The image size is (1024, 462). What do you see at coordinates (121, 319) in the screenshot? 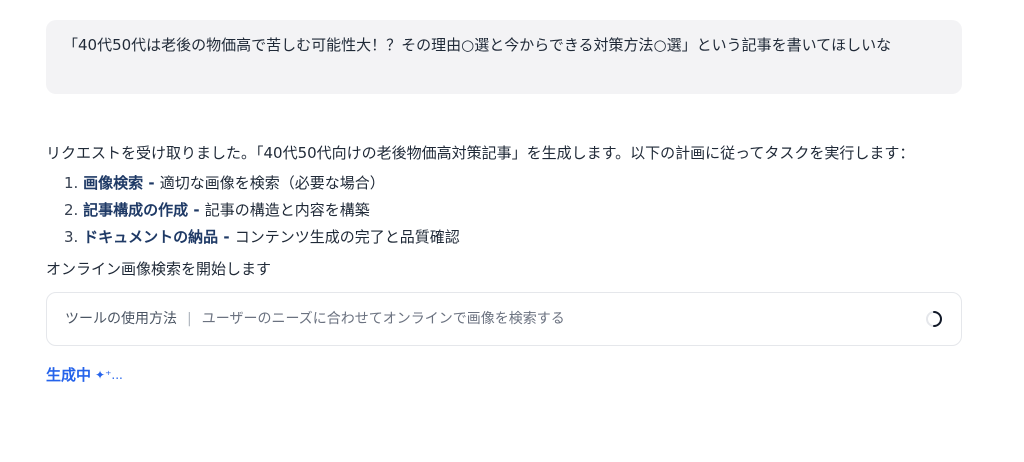
I see `tool-usage-label: ツールの使用方法` at bounding box center [121, 319].